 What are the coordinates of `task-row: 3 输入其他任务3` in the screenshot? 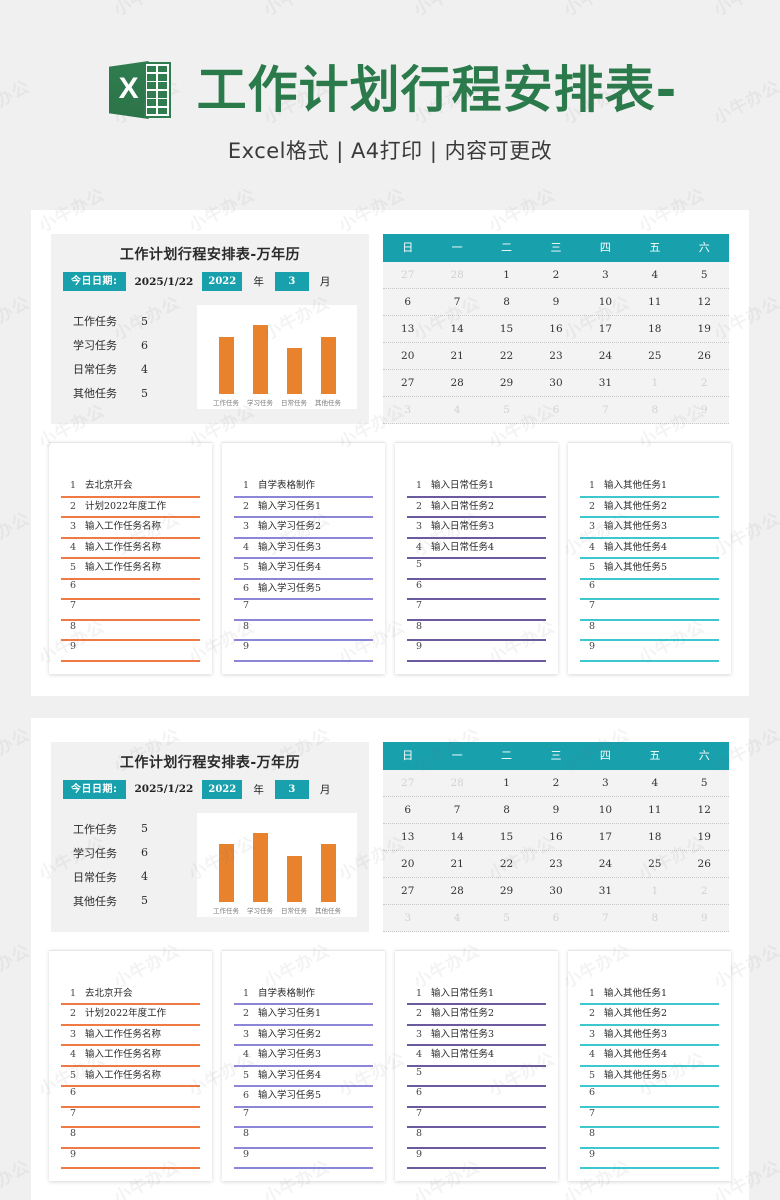 It's located at (649, 1036).